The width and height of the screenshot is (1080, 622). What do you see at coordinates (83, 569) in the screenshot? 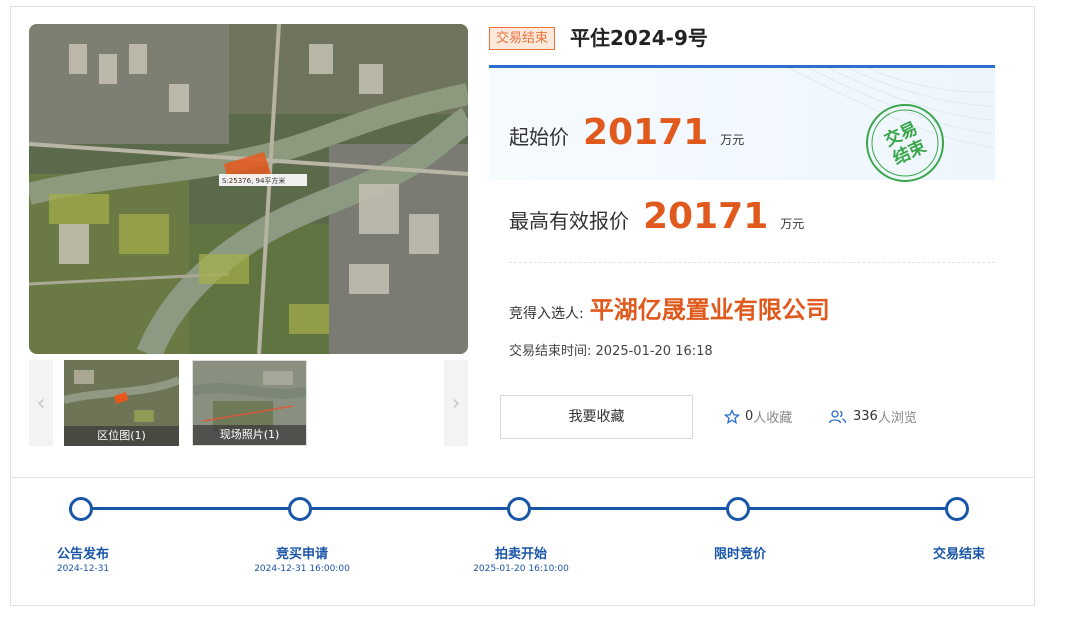
I see `timeline-step-date: 2024-12-31` at bounding box center [83, 569].